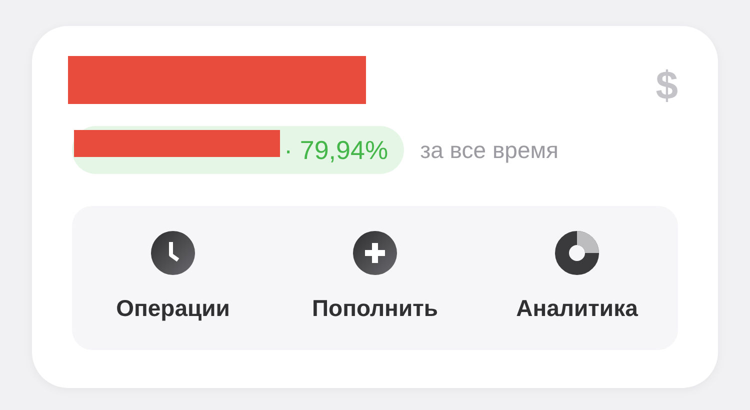 This screenshot has width=750, height=410. Describe the element at coordinates (577, 252) in the screenshot. I see `donut-chart-icon` at that location.